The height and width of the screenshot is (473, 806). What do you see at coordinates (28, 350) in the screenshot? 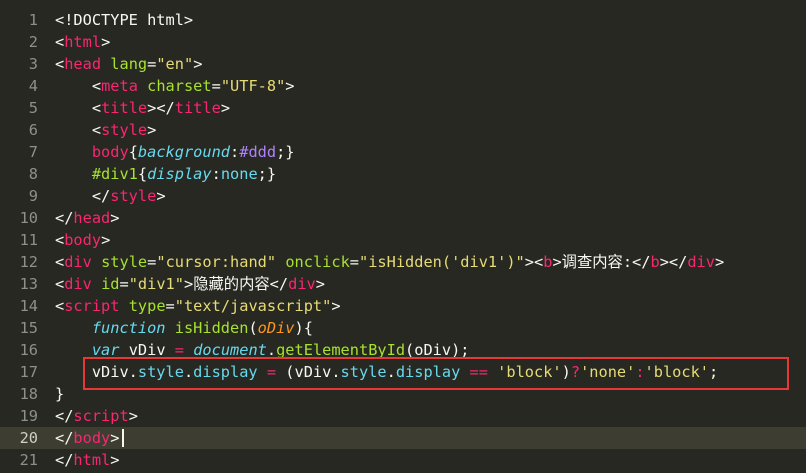
I see `line-number: 16` at bounding box center [28, 350].